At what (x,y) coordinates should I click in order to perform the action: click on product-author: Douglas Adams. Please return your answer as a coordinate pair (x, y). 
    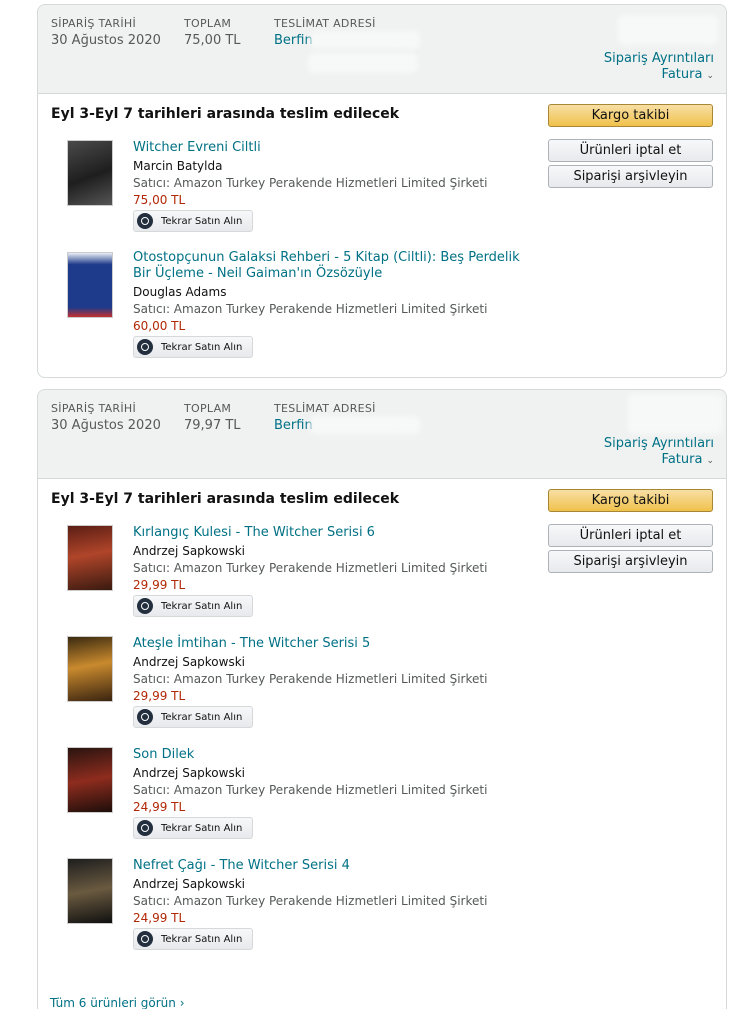
    Looking at the image, I should click on (180, 292).